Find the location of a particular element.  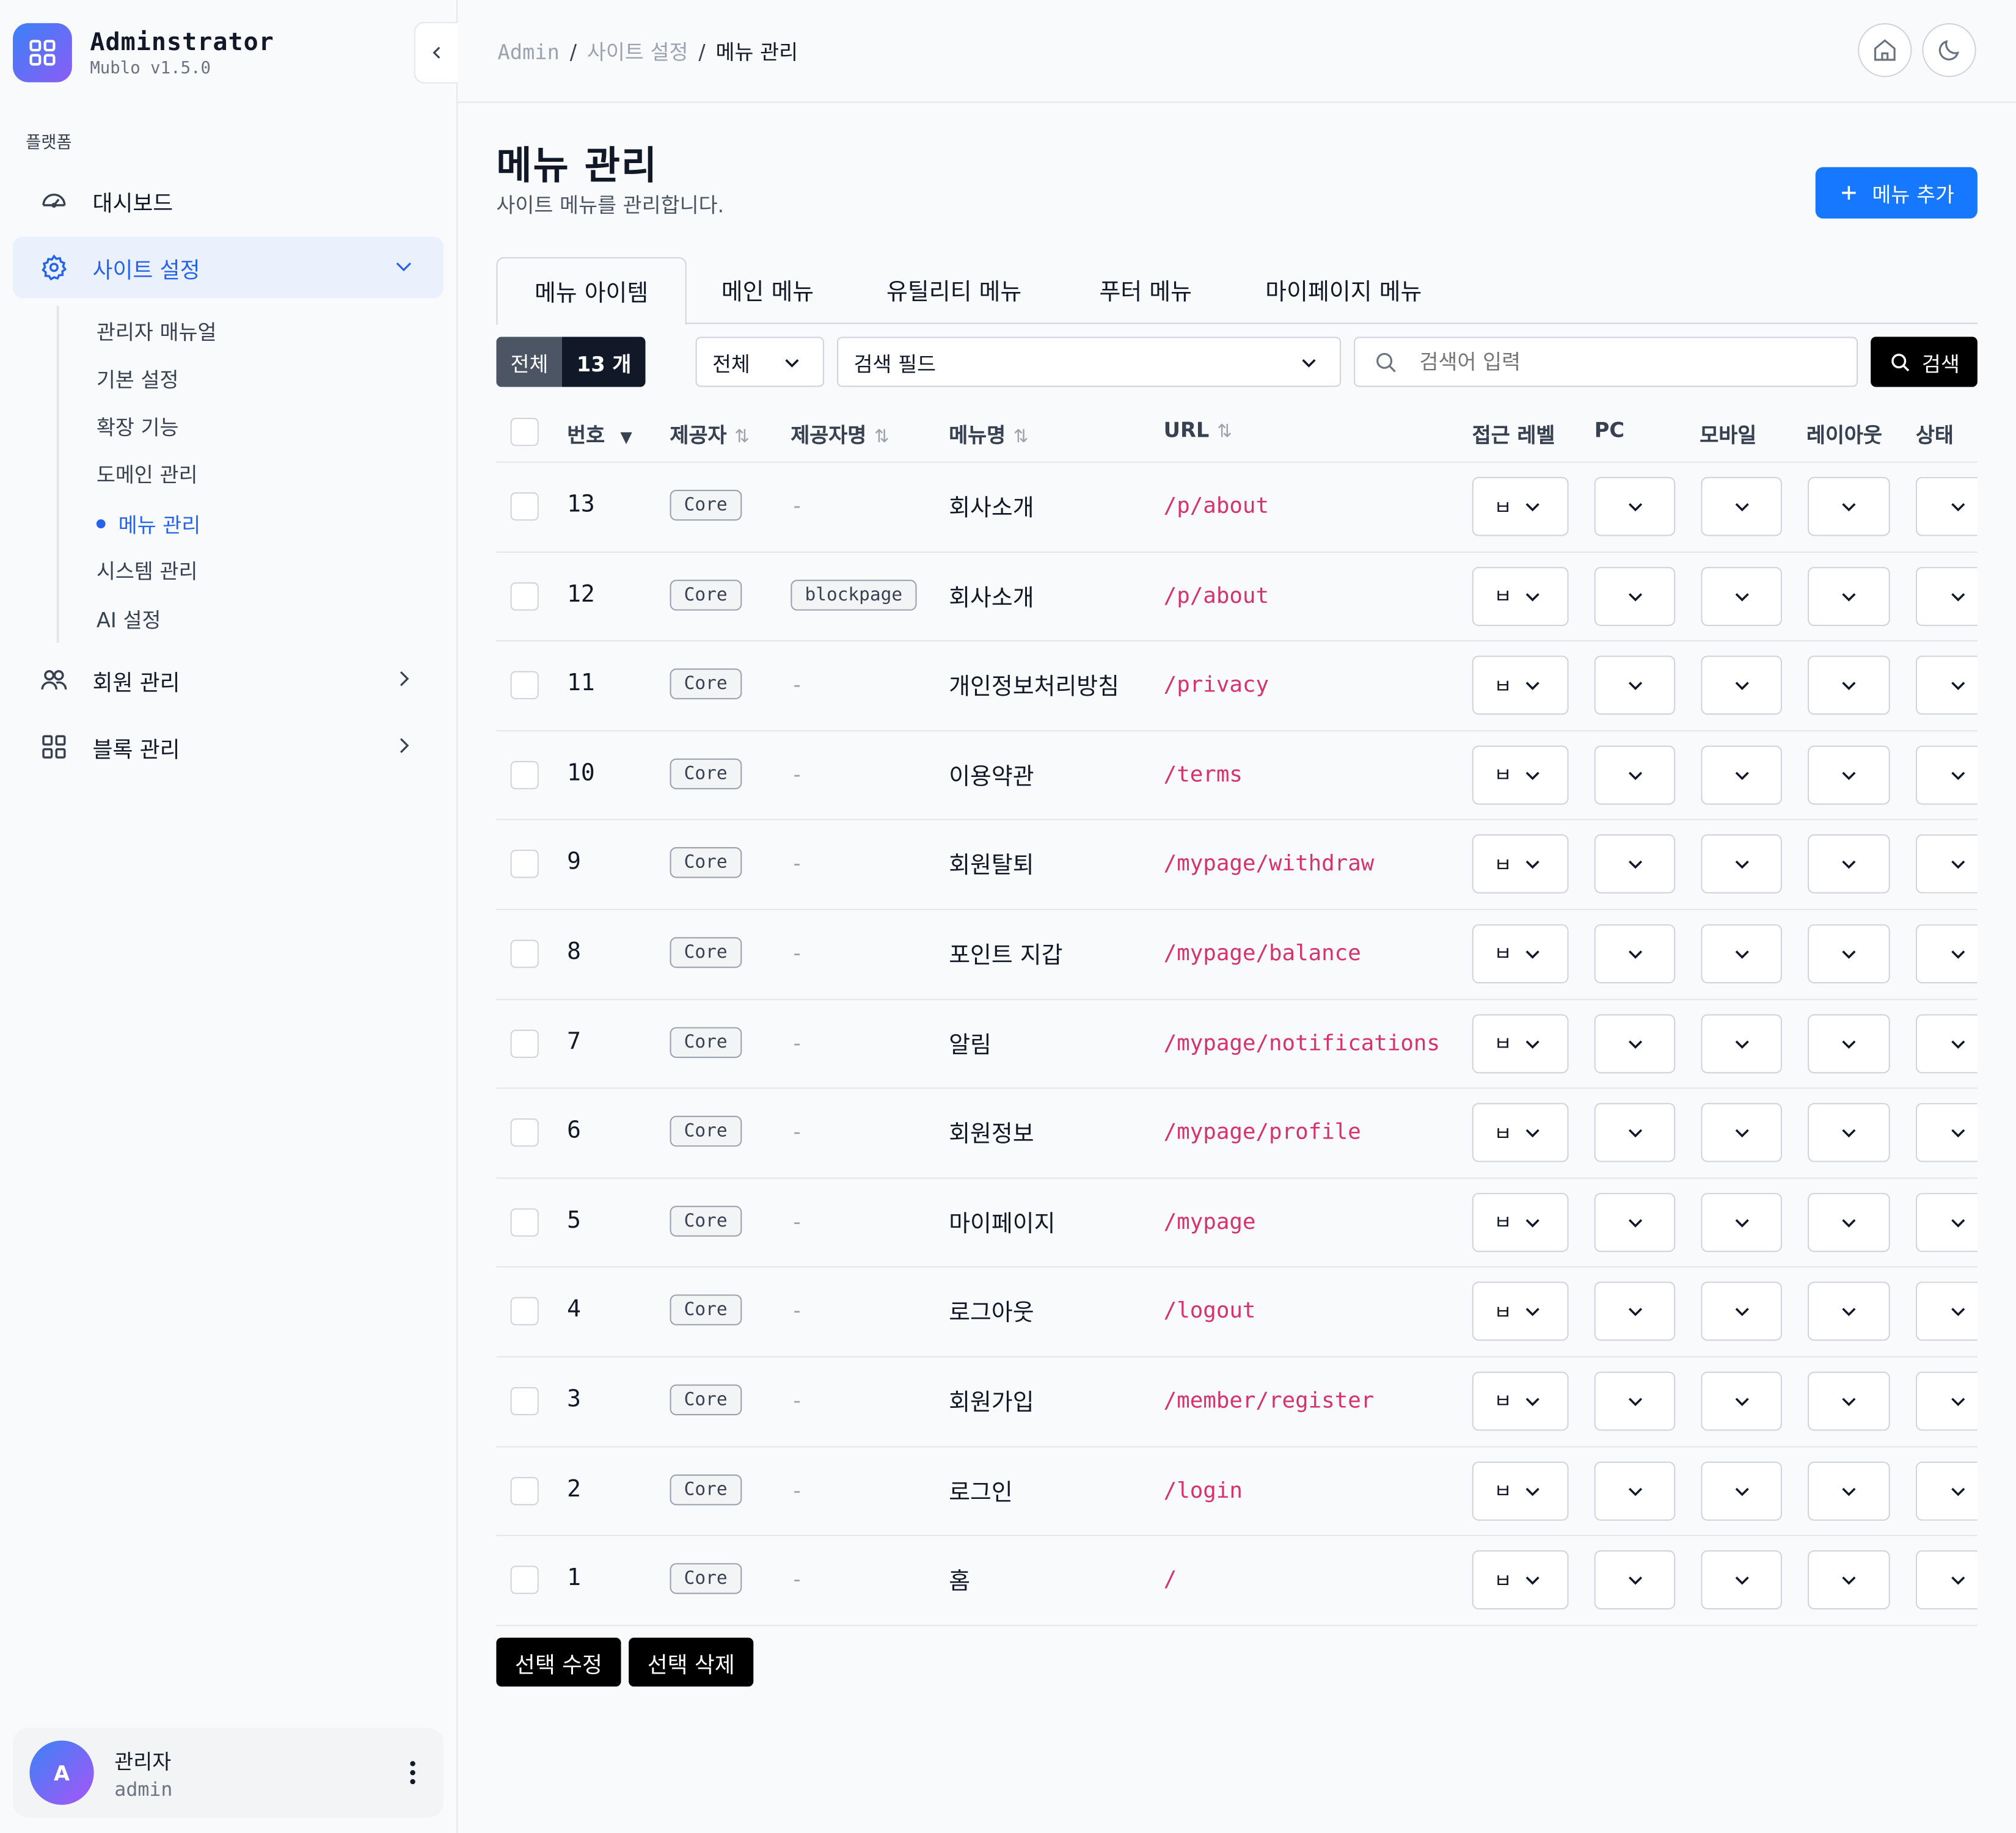

user-card: A 관리자 admin is located at coordinates (228, 1772).